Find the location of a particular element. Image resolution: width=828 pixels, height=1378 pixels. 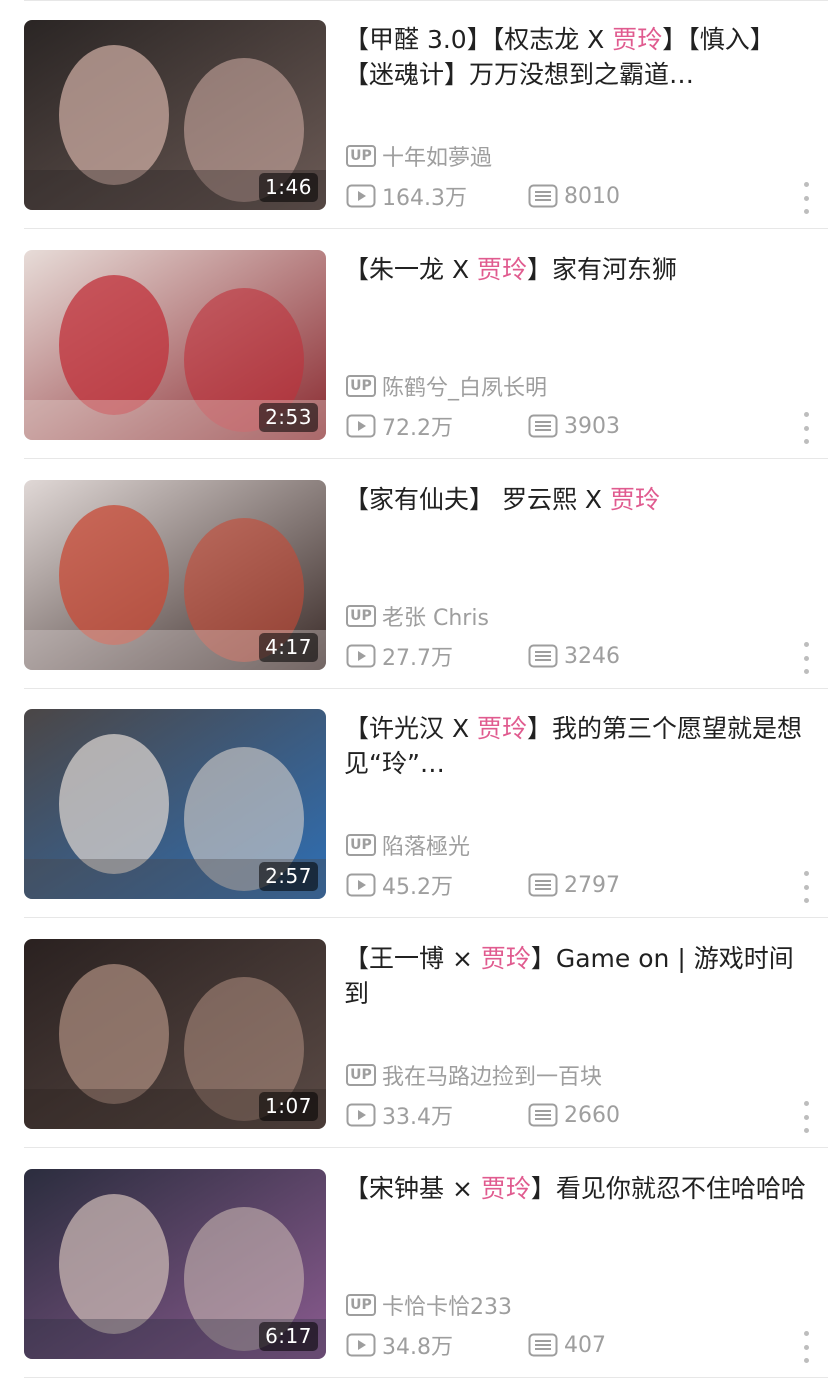

uploader-name: 十年如夢過 is located at coordinates (437, 156).